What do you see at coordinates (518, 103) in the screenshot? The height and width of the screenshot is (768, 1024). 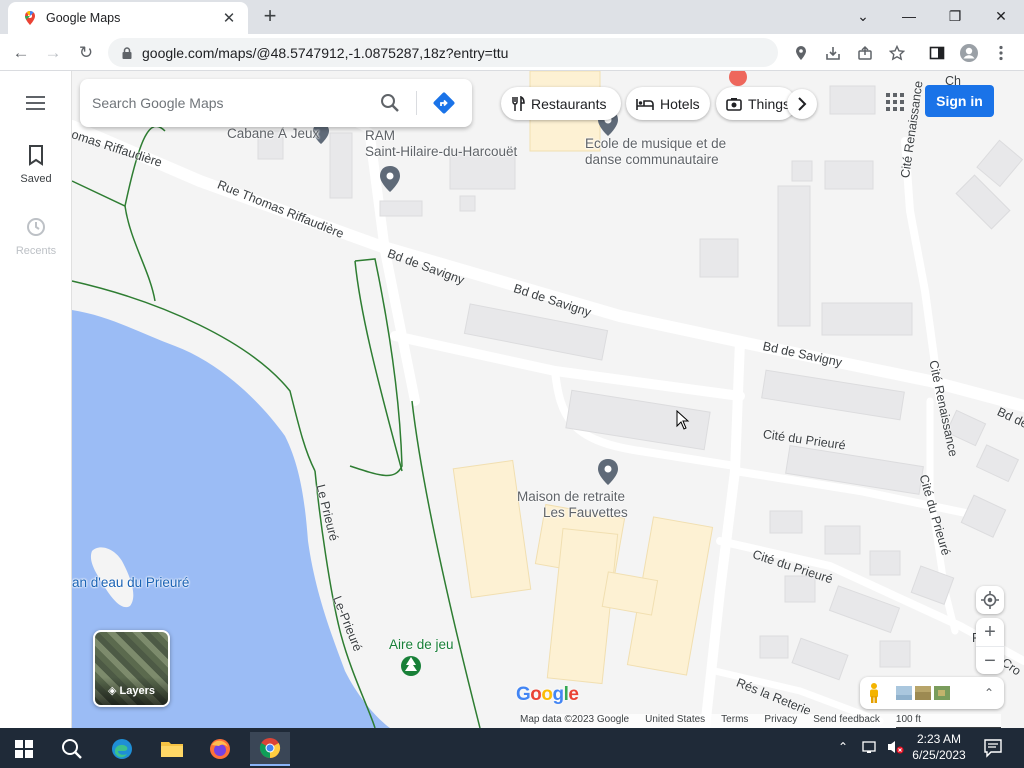 I see `restaurant-icon` at bounding box center [518, 103].